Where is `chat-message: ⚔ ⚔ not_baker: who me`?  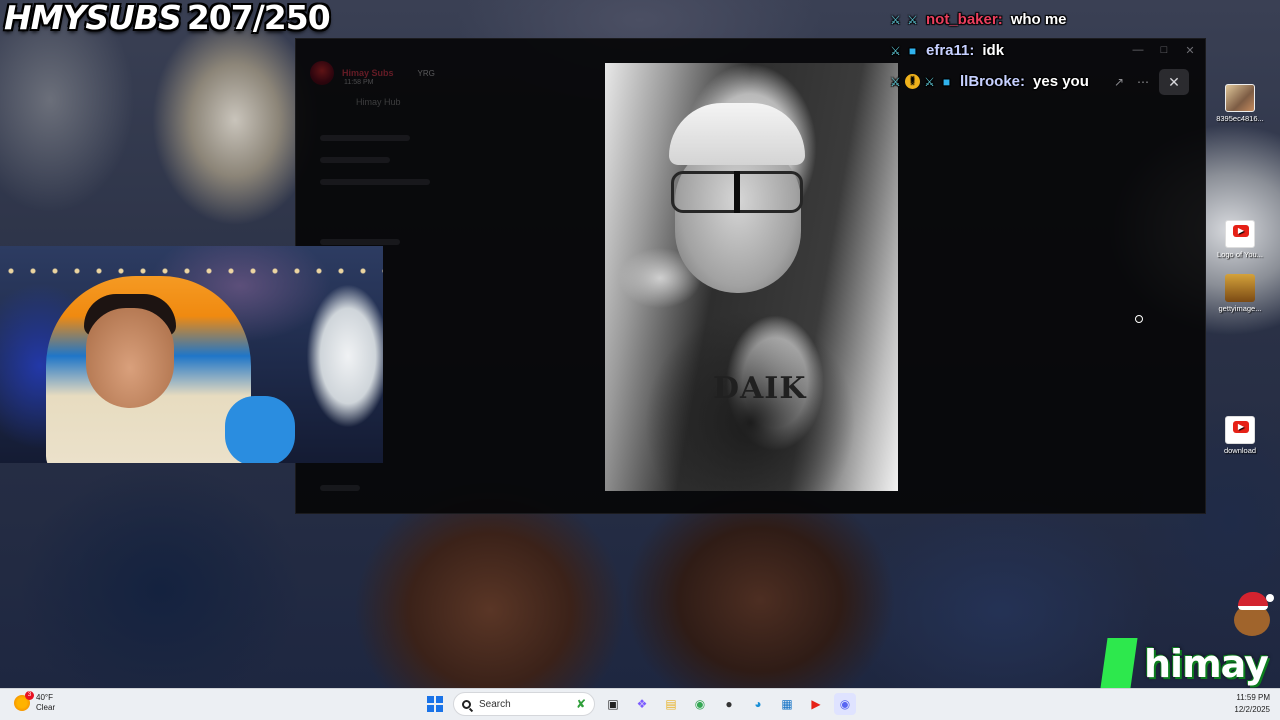
chat-message: ⚔ ⚔ not_baker: who me is located at coordinates (988, 19).